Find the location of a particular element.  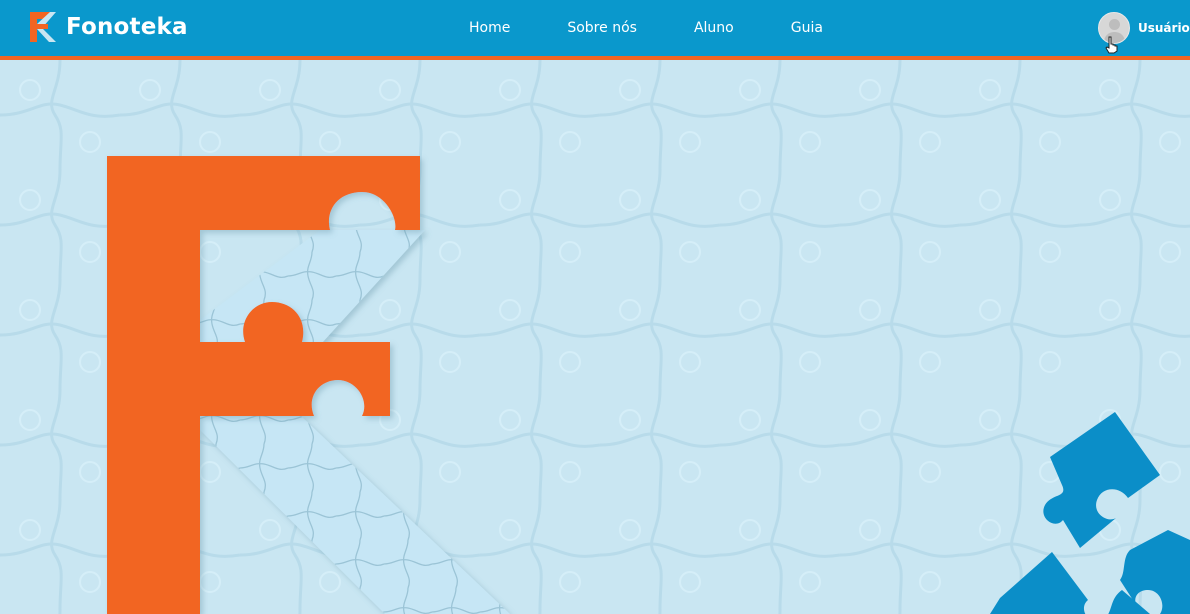

brand-home-link: Fonoteka is located at coordinates (108, 27).